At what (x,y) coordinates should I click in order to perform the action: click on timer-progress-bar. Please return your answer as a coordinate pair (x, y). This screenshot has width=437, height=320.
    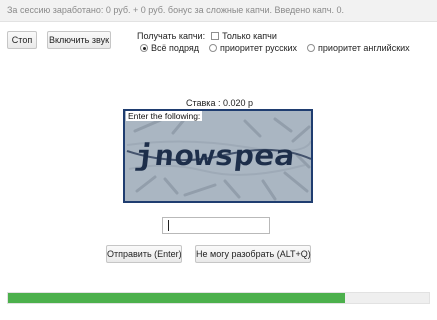
    Looking at the image, I should click on (218, 298).